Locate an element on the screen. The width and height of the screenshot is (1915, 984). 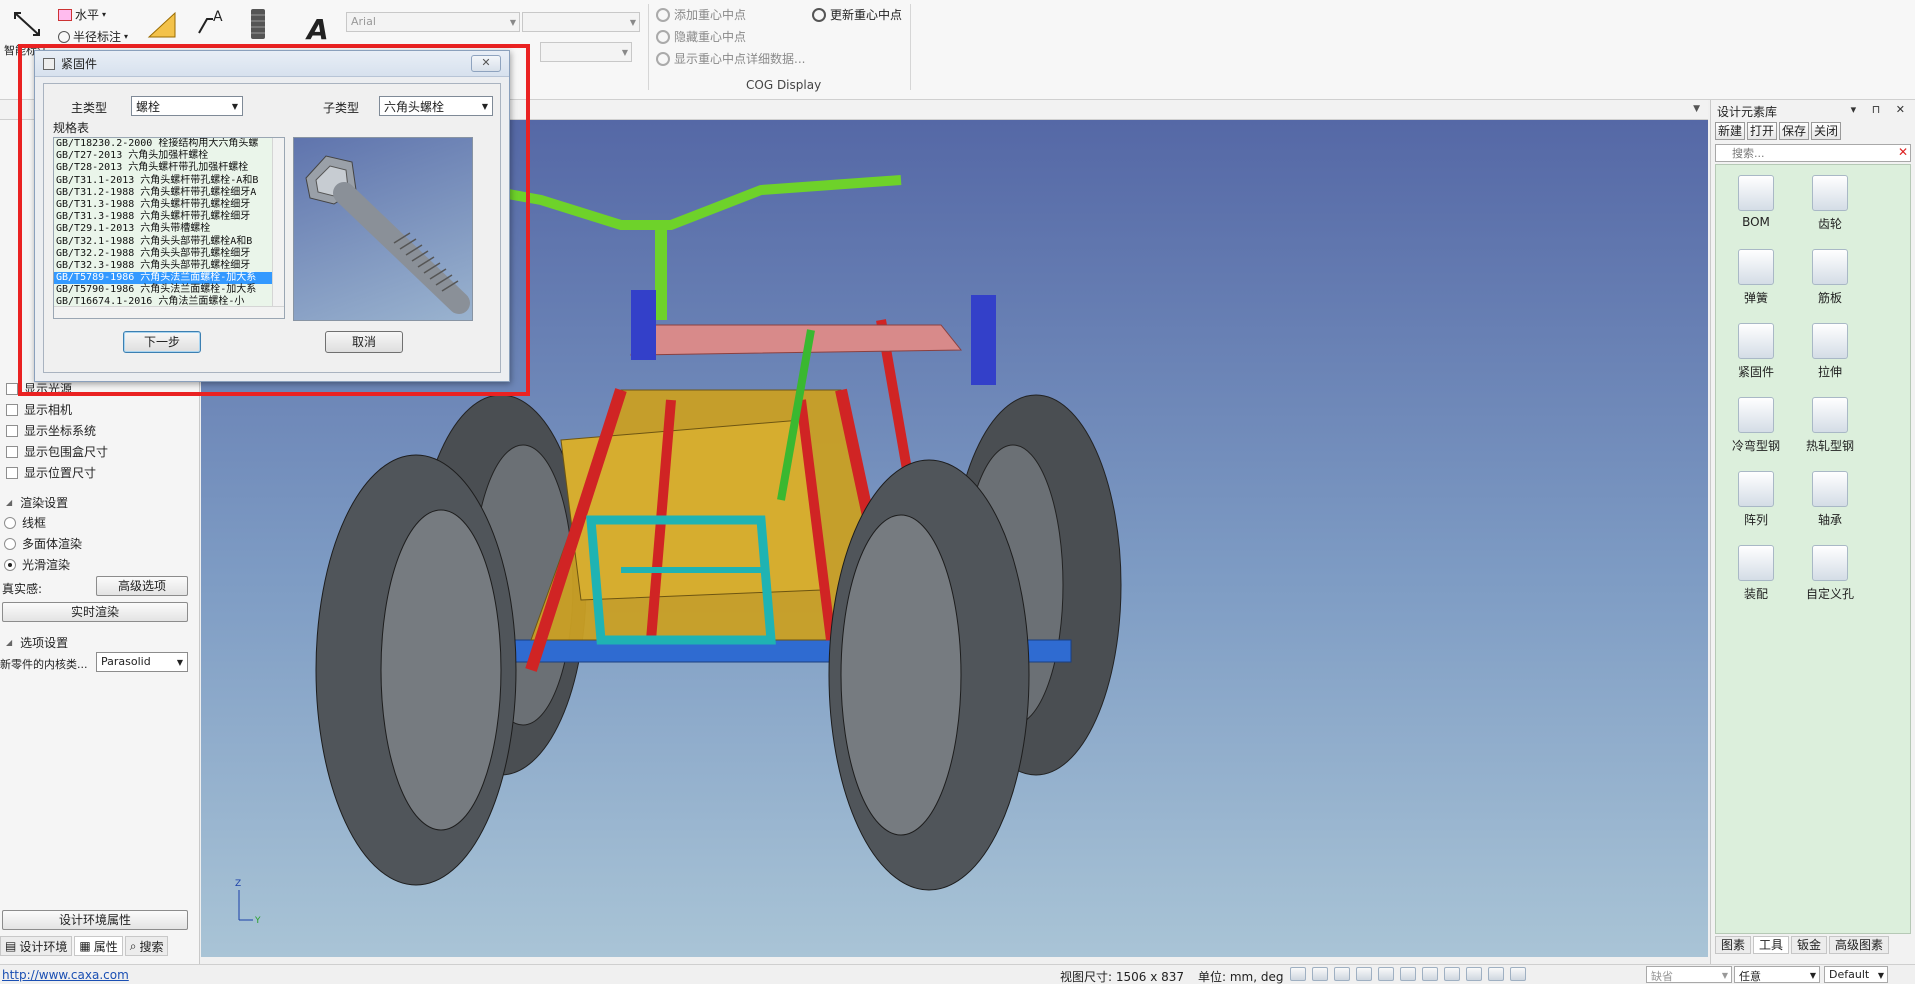
library-item-array: 阵列 is located at coordinates (1756, 499).